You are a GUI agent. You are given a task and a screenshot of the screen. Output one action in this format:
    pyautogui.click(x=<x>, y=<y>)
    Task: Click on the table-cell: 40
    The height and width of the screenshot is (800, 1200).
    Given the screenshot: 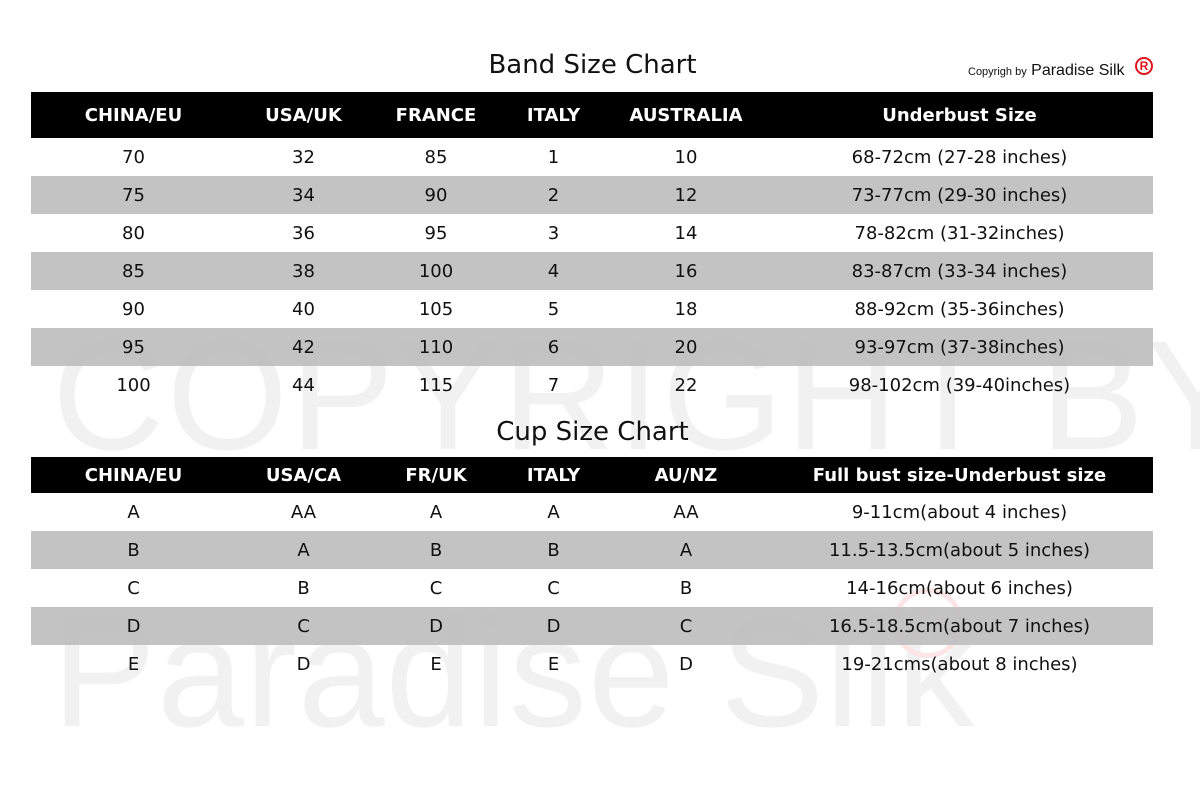 What is the action you would take?
    pyautogui.click(x=303, y=309)
    